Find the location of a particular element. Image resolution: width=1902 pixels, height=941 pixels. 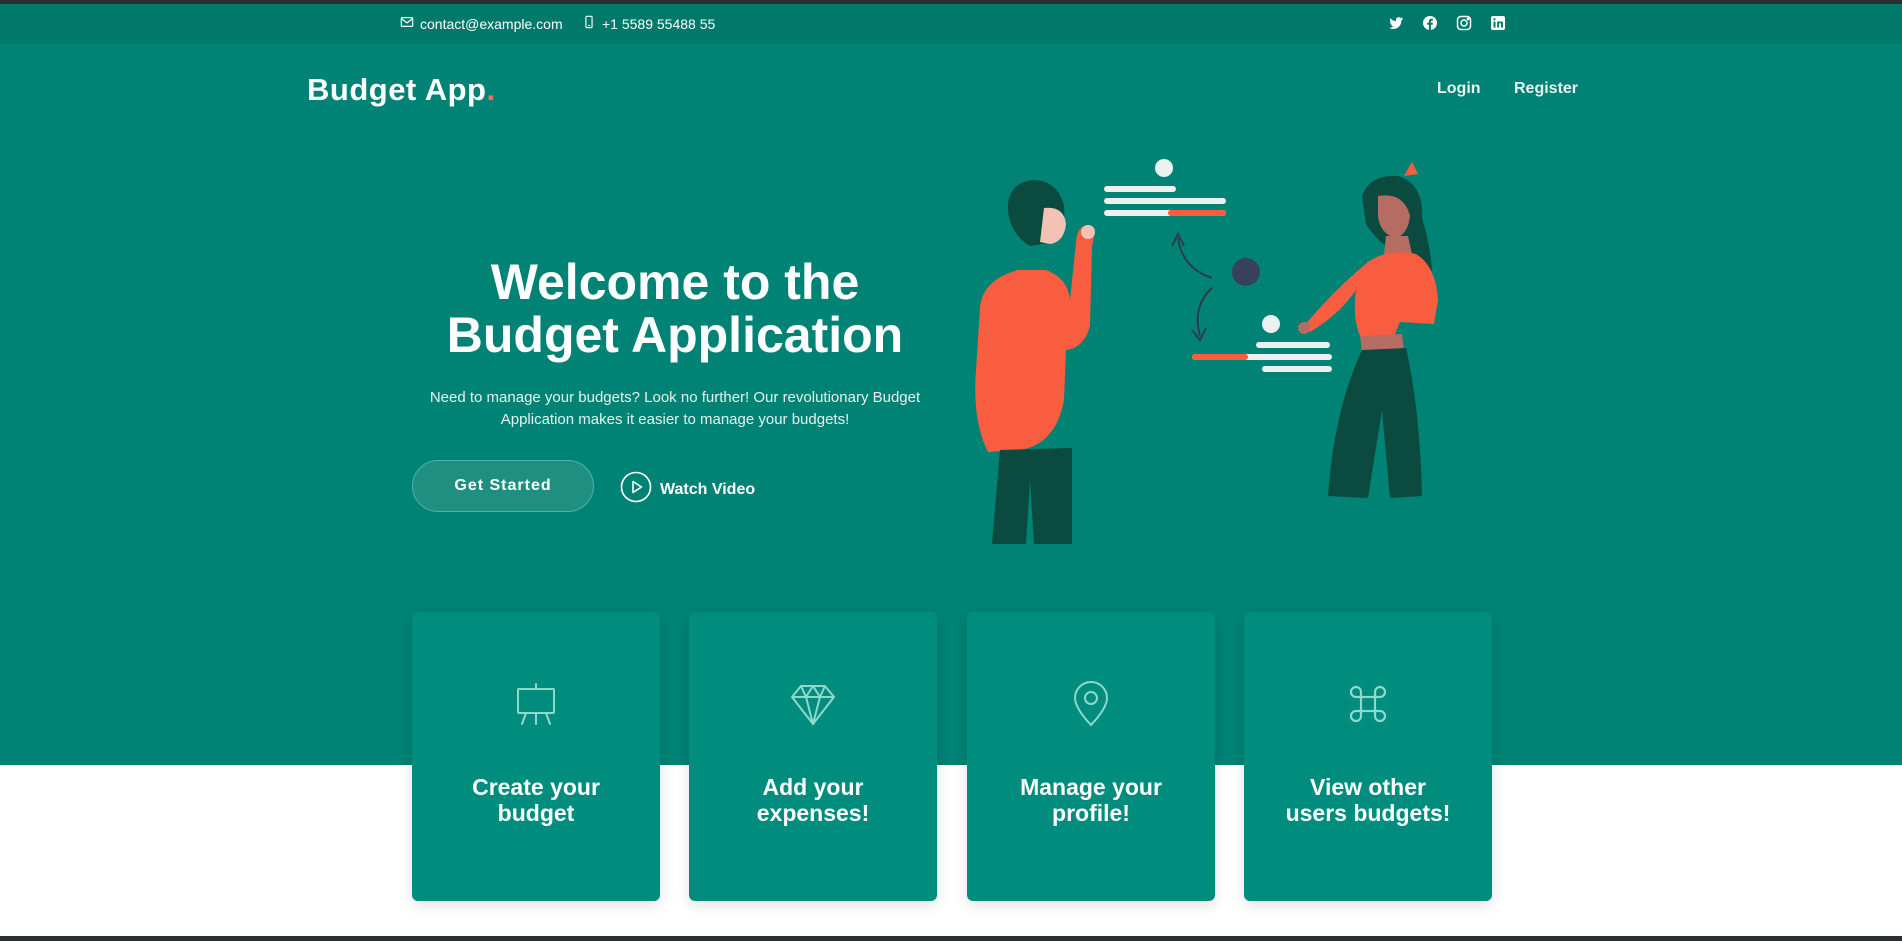

gem-icon is located at coordinates (813, 704).